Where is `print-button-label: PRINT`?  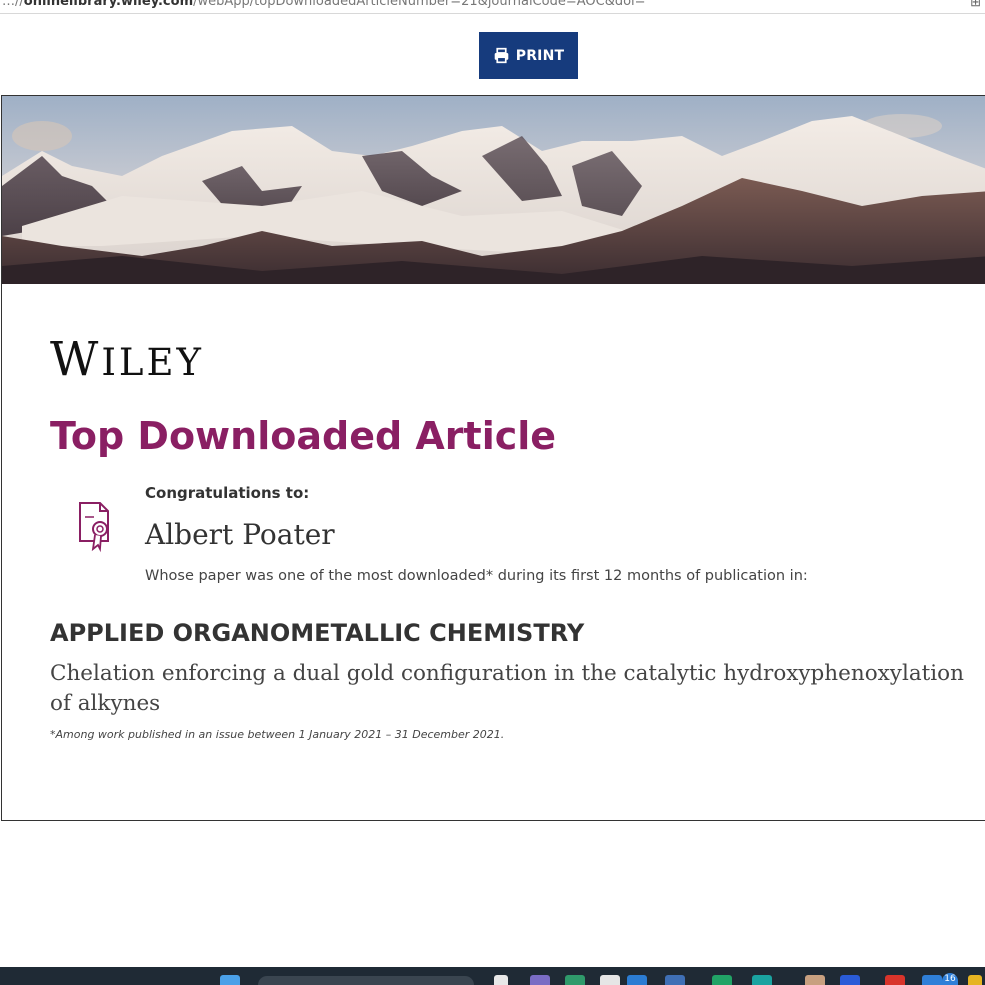
print-button-label: PRINT is located at coordinates (540, 55).